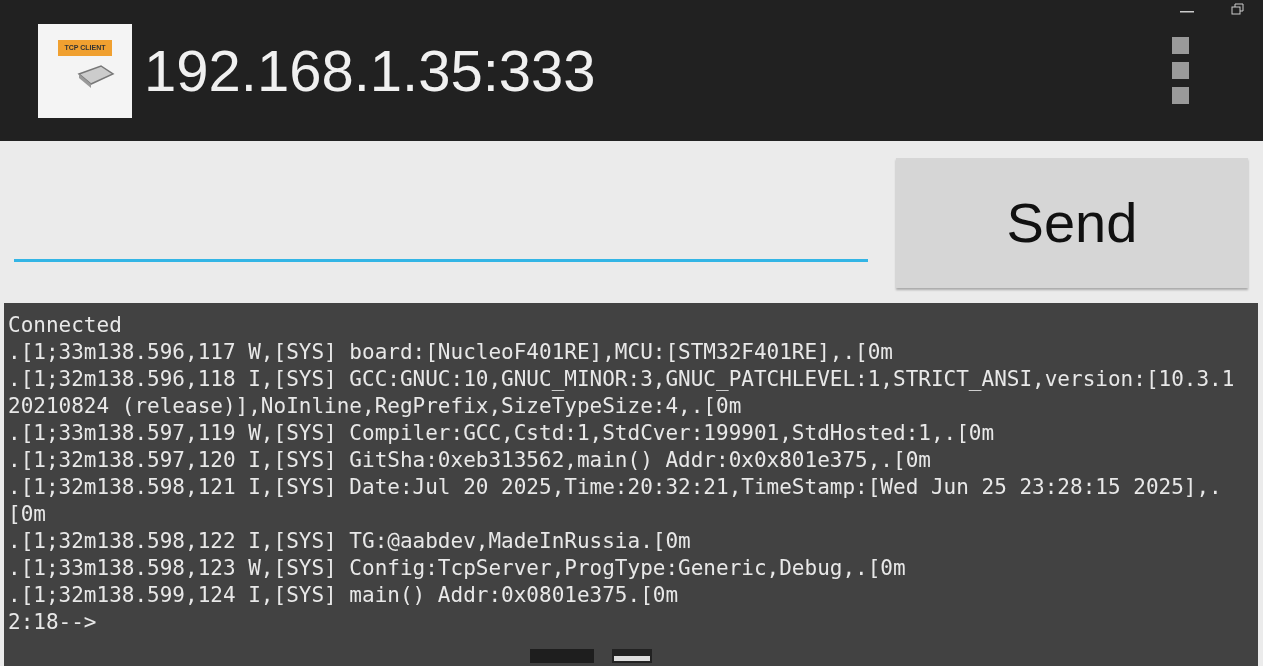  Describe the element at coordinates (615, 487) in the screenshot. I see `log-line: .[1;32m138.598,121 I,[SYS] Date:Jul 20 2025,Time:20:32:21,TimeStamp:[Wed Jun 25 23:28:15 2025],.` at that location.